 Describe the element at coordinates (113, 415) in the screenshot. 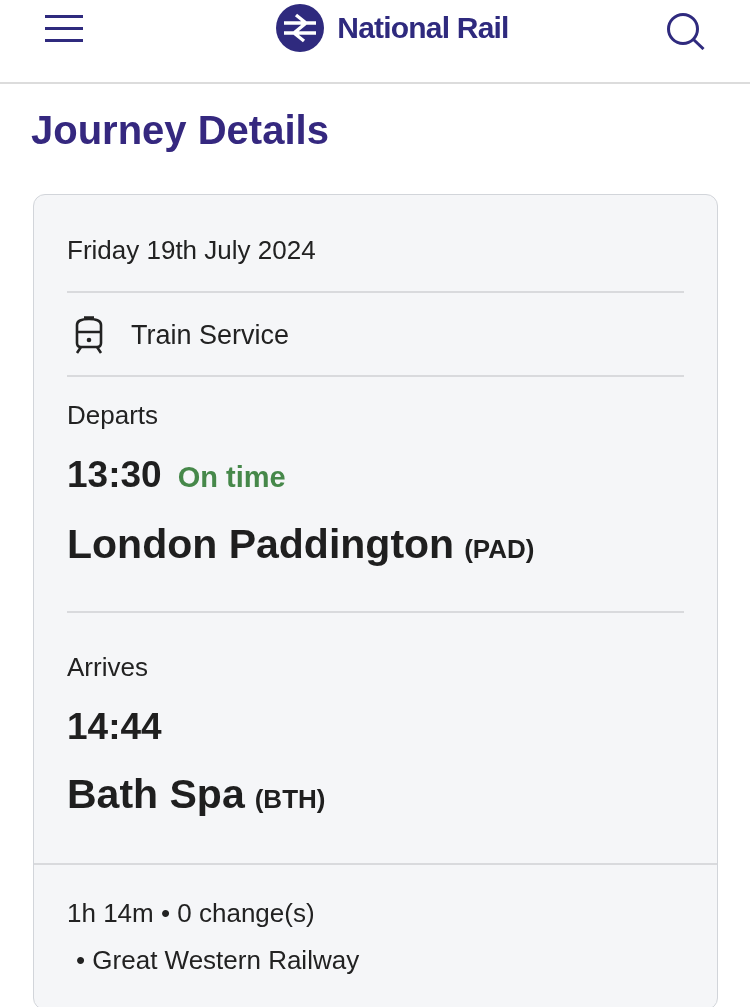

I see `leg-label: Departs` at that location.